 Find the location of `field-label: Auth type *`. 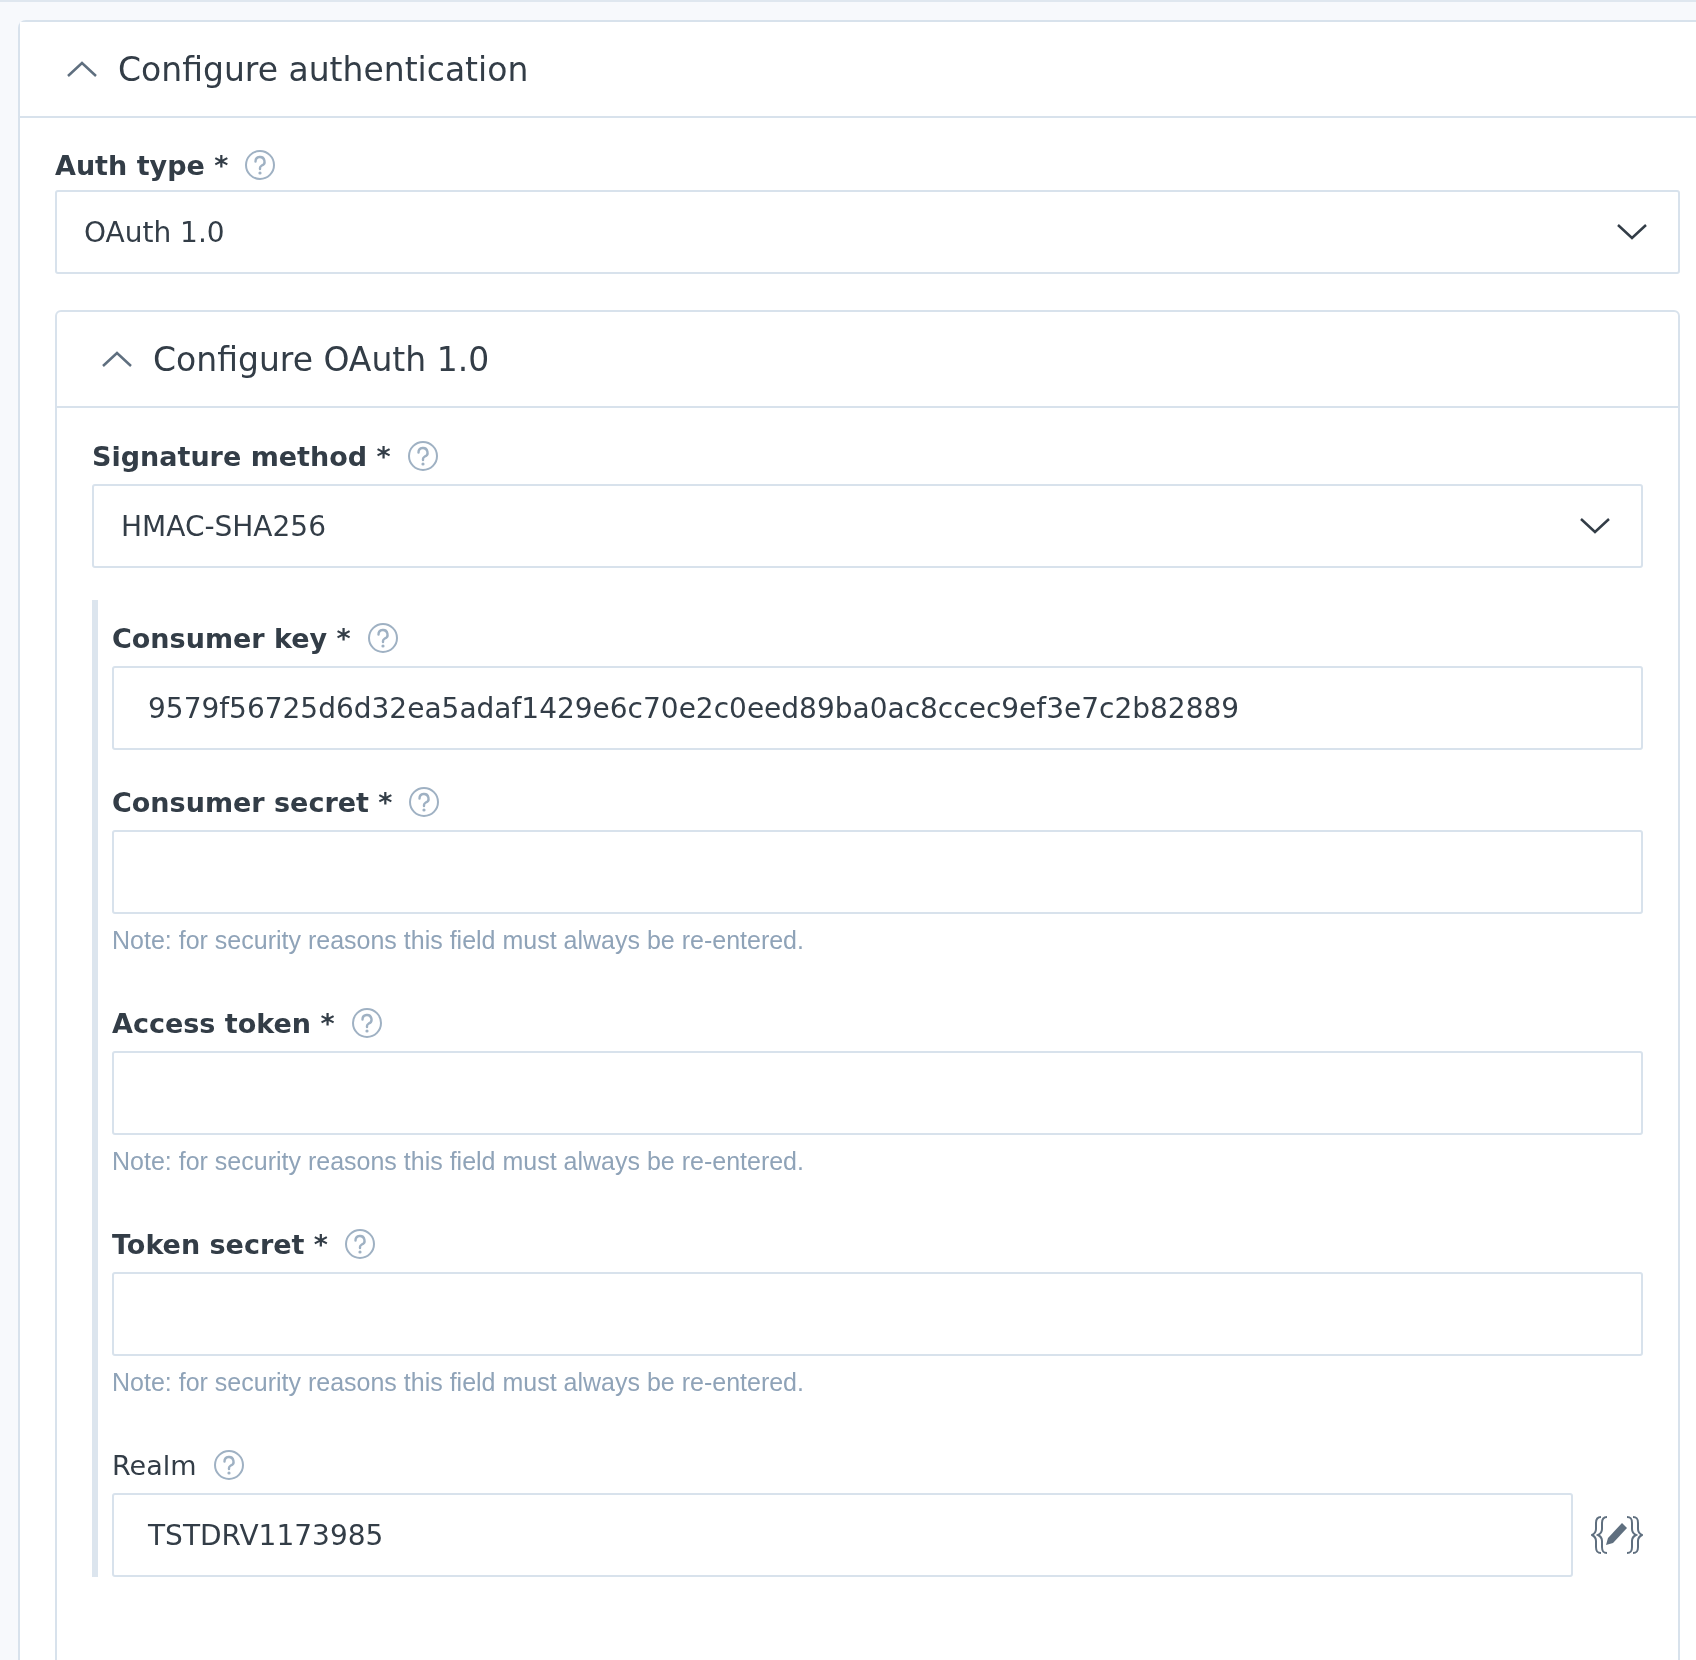

field-label: Auth type * is located at coordinates (142, 165).